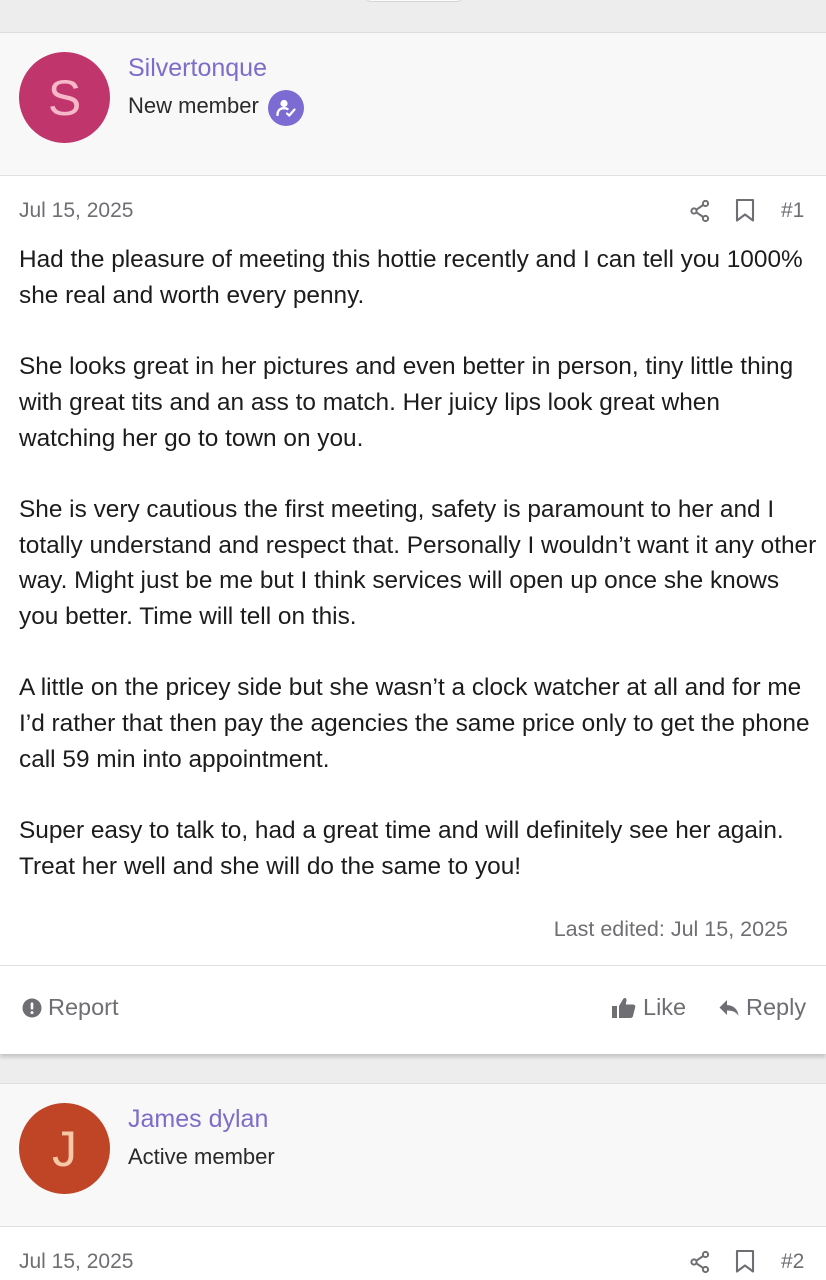 The height and width of the screenshot is (1280, 826). Describe the element at coordinates (665, 1007) in the screenshot. I see `like-label: Like` at that location.